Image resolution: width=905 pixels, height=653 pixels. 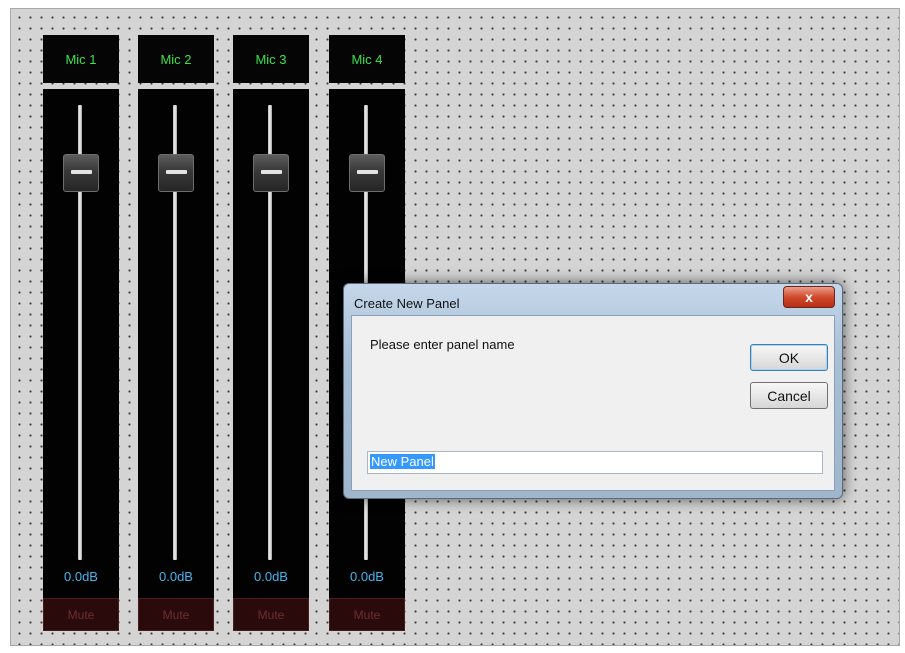 What do you see at coordinates (367, 59) in the screenshot?
I see `channel-name-label: Mic 4` at bounding box center [367, 59].